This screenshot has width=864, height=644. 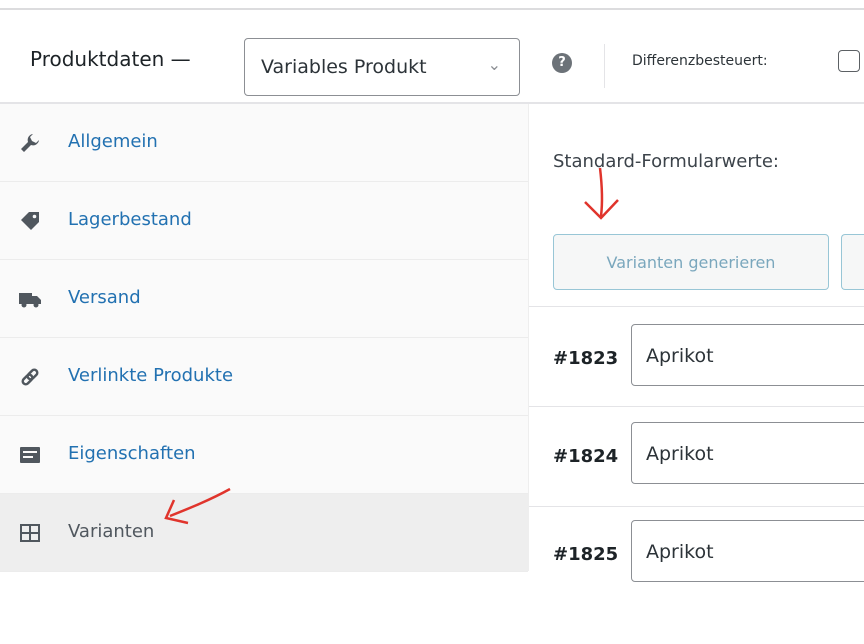 What do you see at coordinates (494, 64) in the screenshot?
I see `chevron-down-icon: ⌄` at bounding box center [494, 64].